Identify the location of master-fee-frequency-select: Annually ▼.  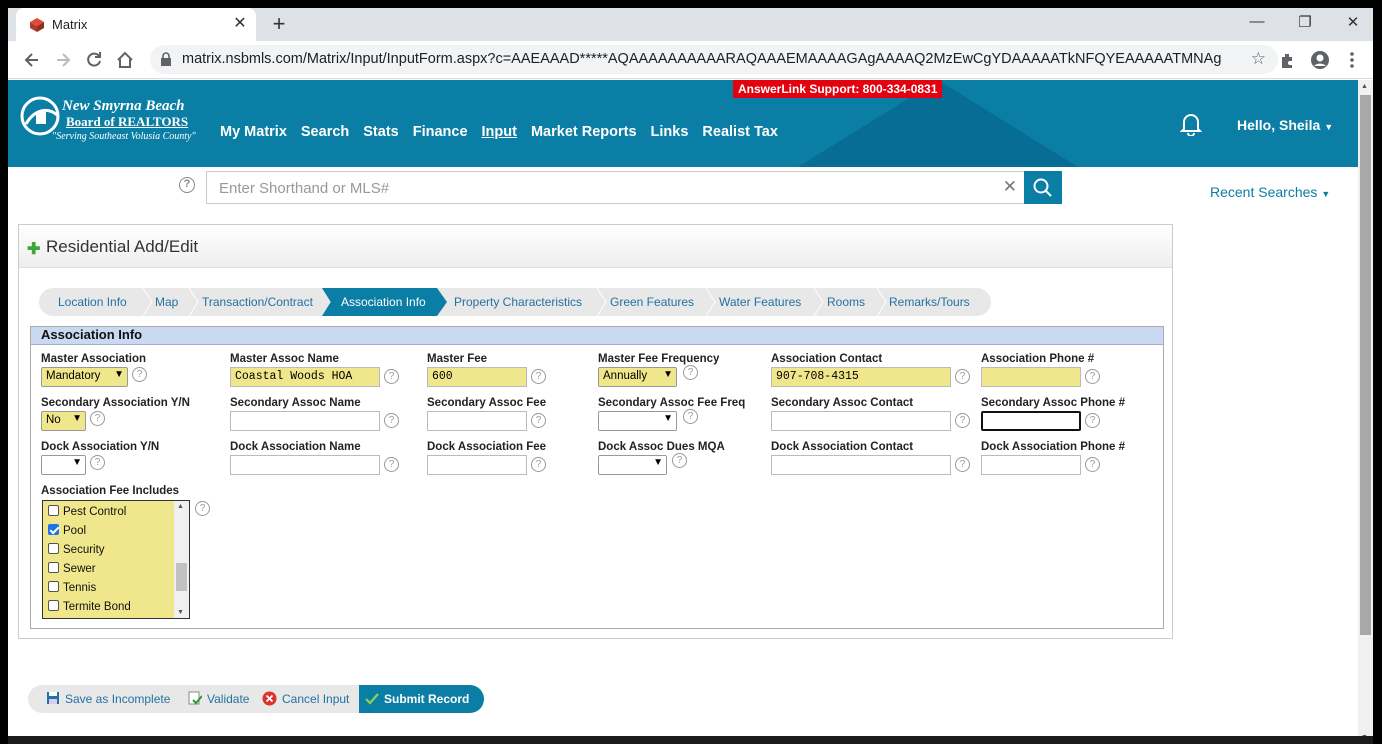
(637, 377).